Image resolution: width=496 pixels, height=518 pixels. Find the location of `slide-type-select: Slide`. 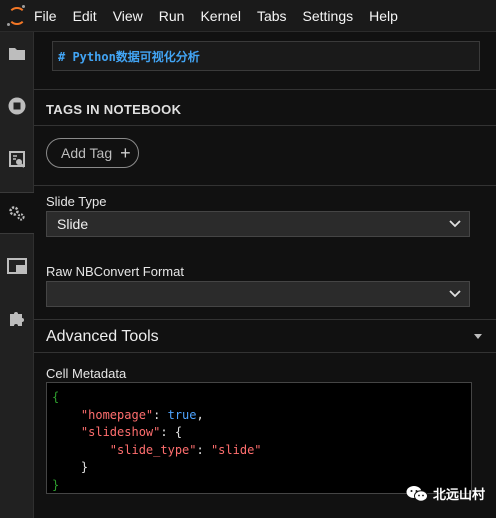

slide-type-select: Slide is located at coordinates (258, 224).